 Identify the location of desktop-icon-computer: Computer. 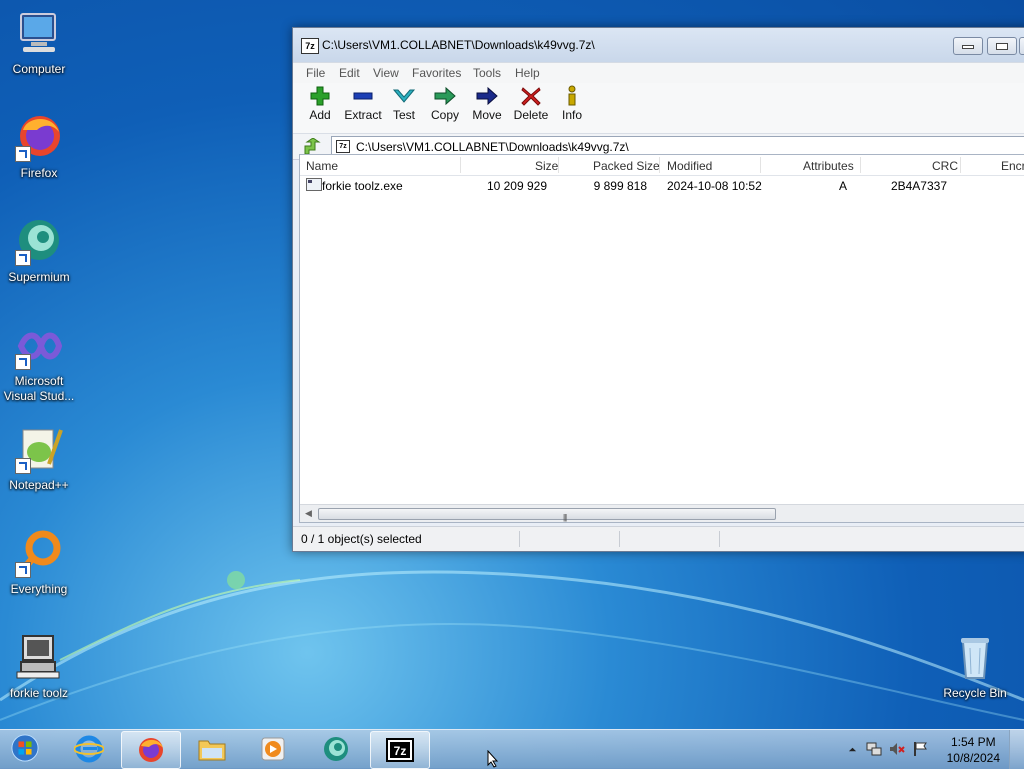
(39, 42).